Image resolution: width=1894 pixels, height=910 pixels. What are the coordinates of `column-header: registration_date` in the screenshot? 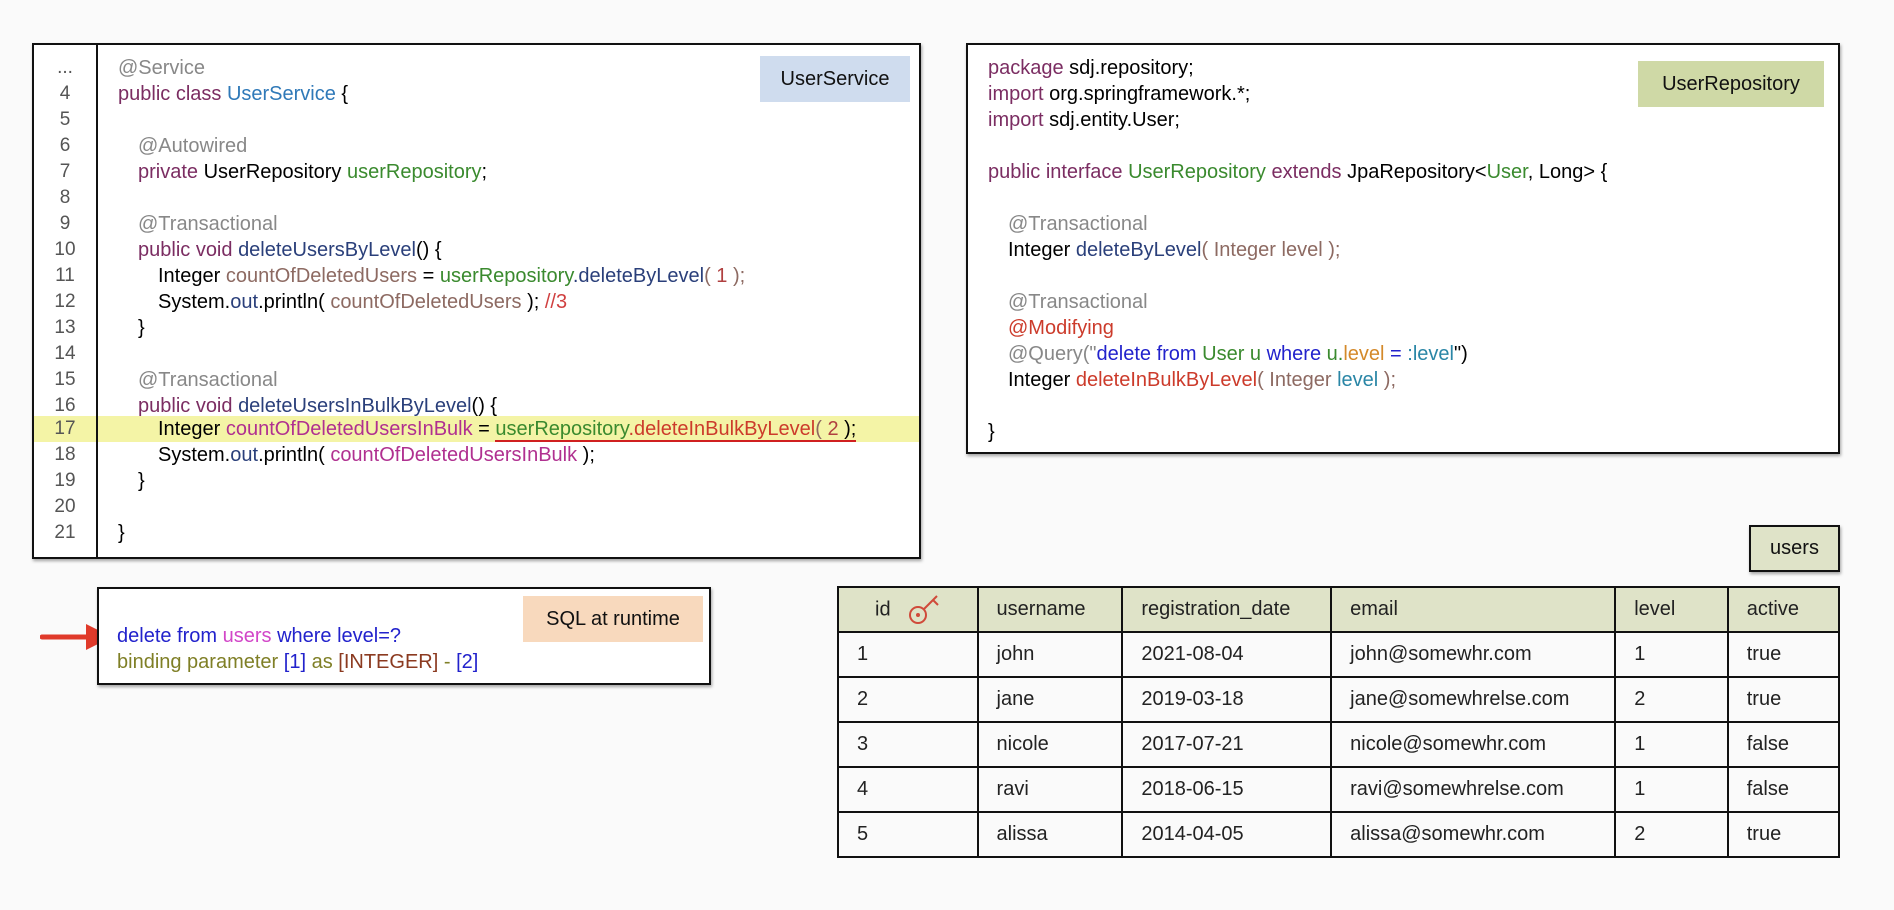 It's located at (1227, 609).